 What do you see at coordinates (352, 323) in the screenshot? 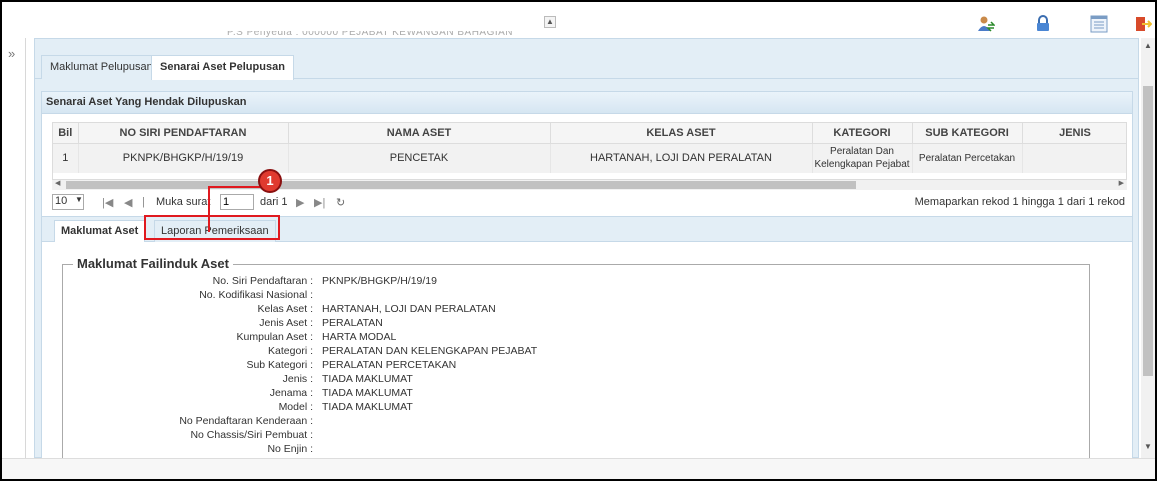
I see `field-value: PERALATAN` at bounding box center [352, 323].